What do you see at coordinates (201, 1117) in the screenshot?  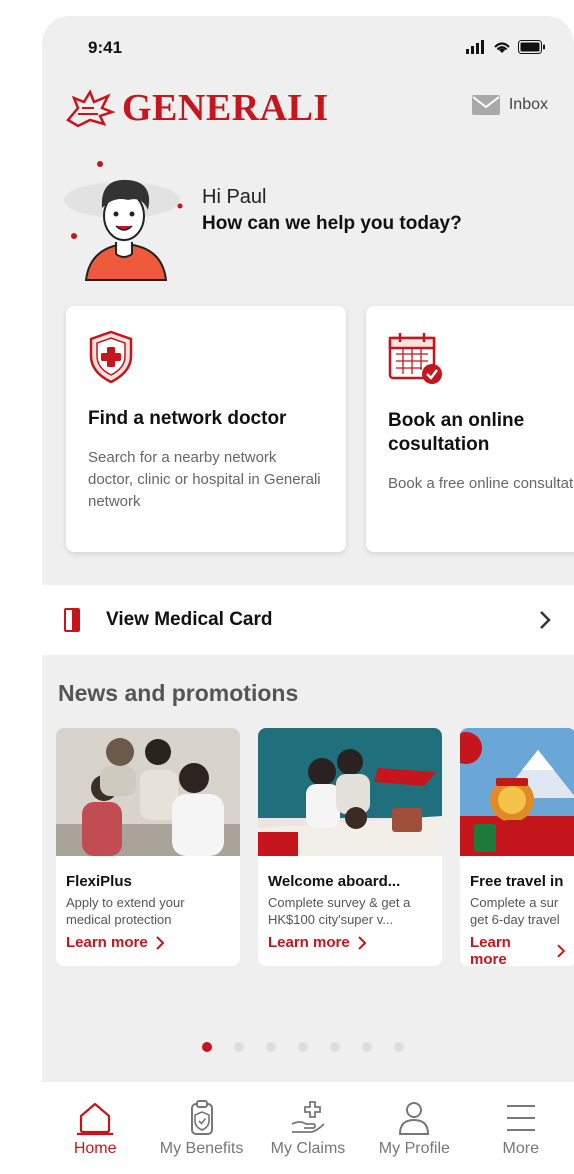 I see `clipboard-shield-icon` at bounding box center [201, 1117].